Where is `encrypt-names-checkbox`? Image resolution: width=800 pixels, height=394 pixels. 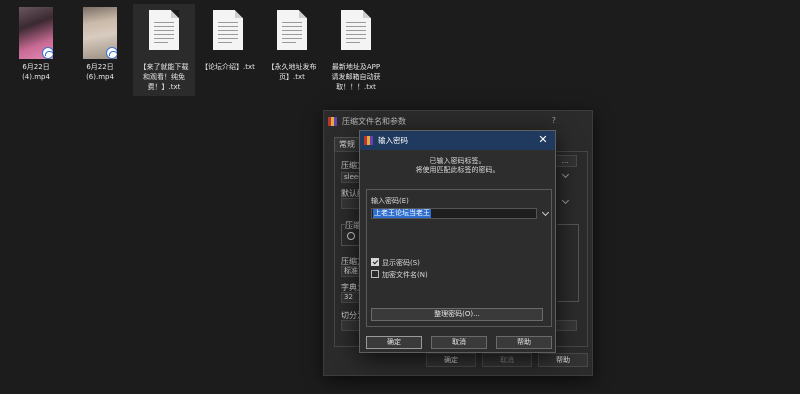
encrypt-names-checkbox is located at coordinates (375, 274).